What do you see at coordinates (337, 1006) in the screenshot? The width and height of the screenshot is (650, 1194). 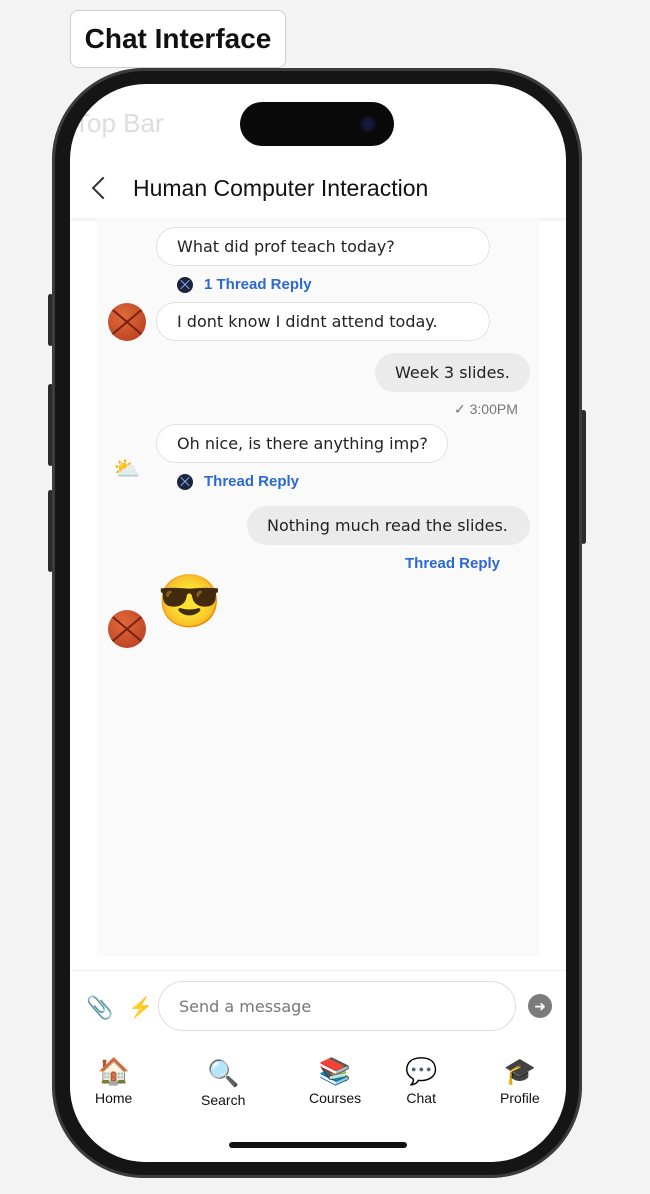 I see `message-input` at bounding box center [337, 1006].